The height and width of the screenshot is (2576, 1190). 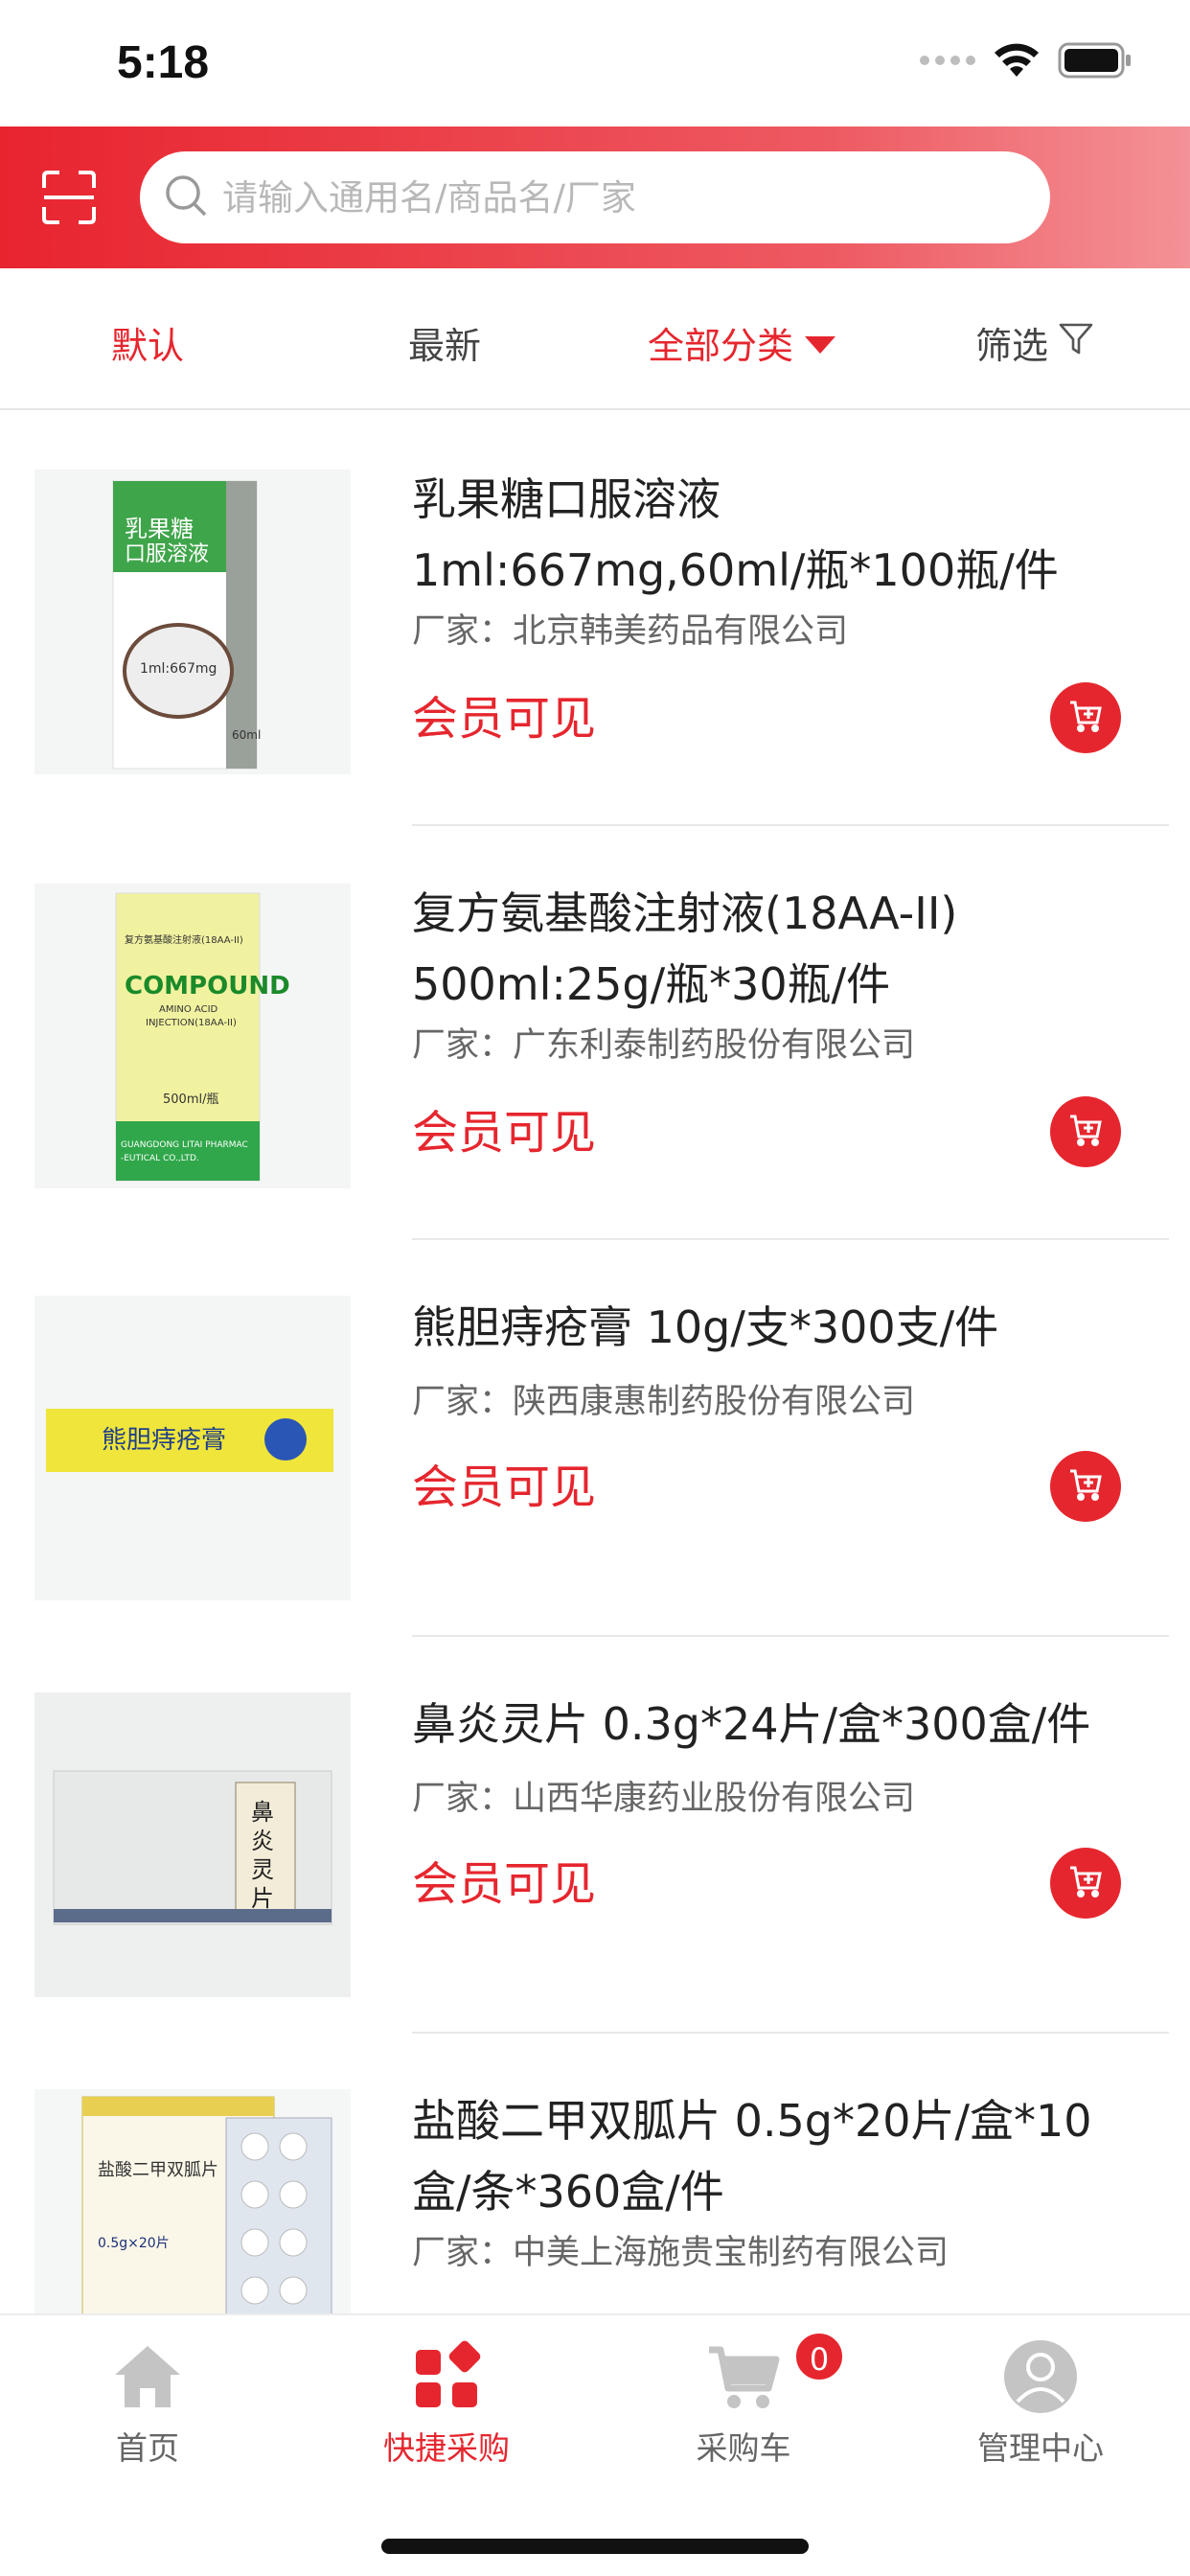 What do you see at coordinates (158, 2170) in the screenshot?
I see `product-image-text: 盐酸二甲双胍片` at bounding box center [158, 2170].